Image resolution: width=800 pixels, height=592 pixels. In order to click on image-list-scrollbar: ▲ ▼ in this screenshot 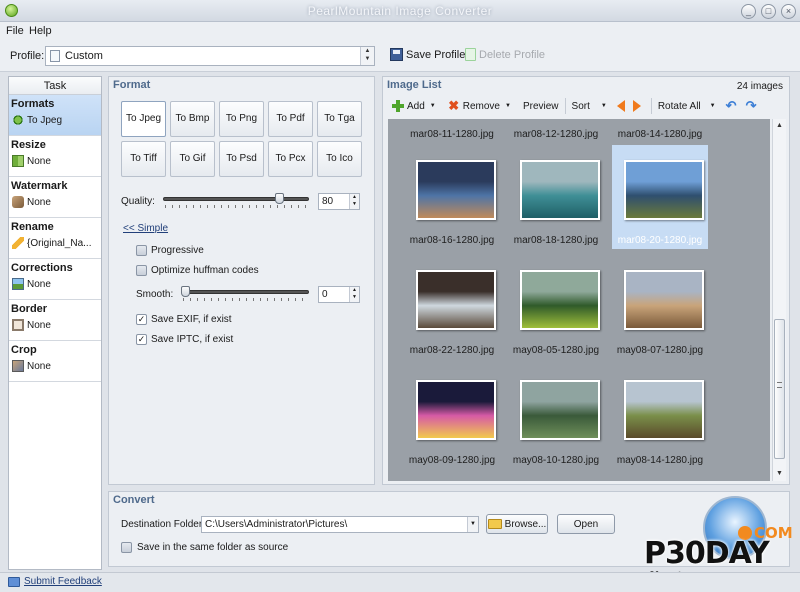, I will do `click(779, 300)`.